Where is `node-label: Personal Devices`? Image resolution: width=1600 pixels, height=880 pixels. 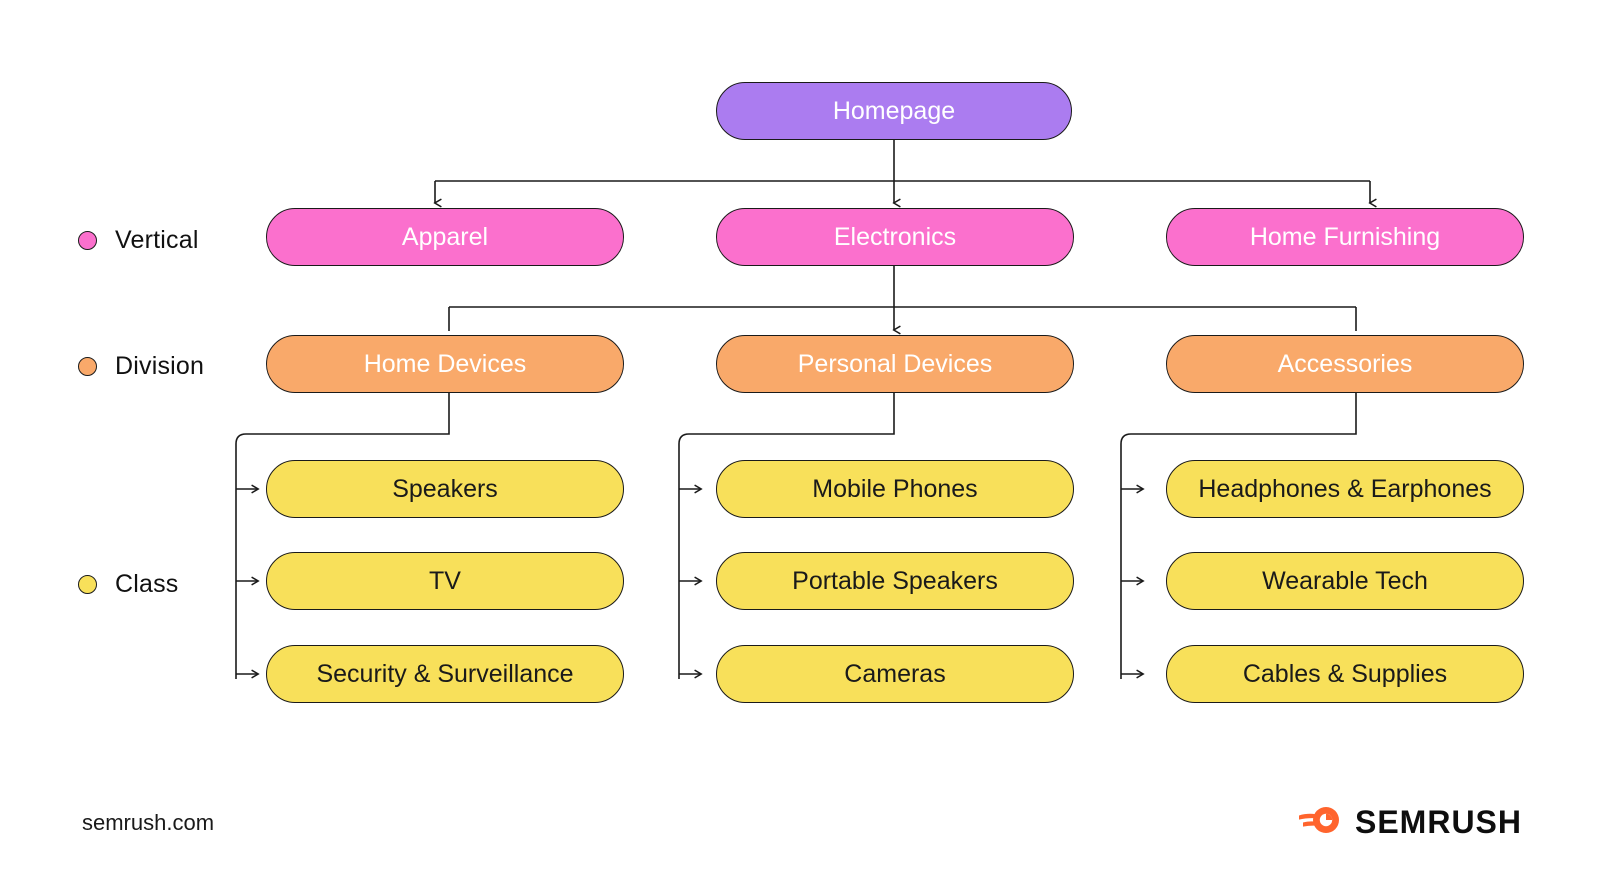 node-label: Personal Devices is located at coordinates (895, 363).